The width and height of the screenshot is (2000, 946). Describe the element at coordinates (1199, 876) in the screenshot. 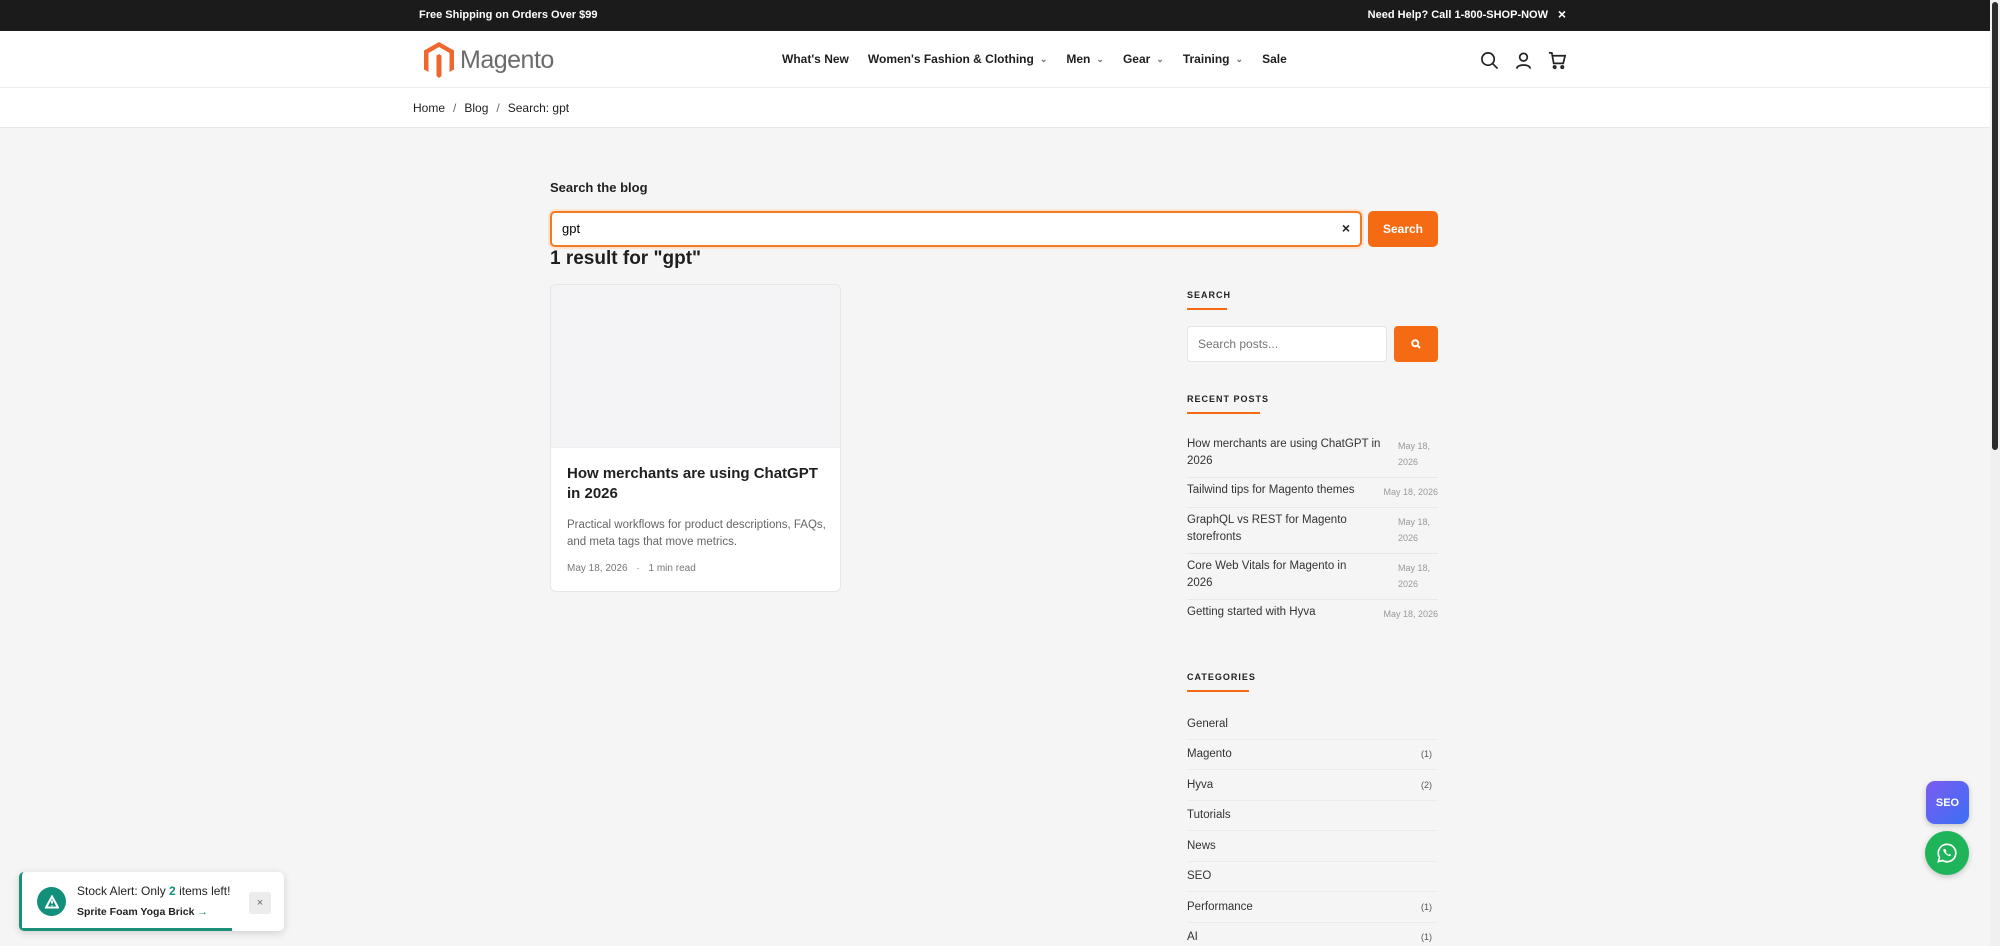

I see `category-name: SEO` at that location.